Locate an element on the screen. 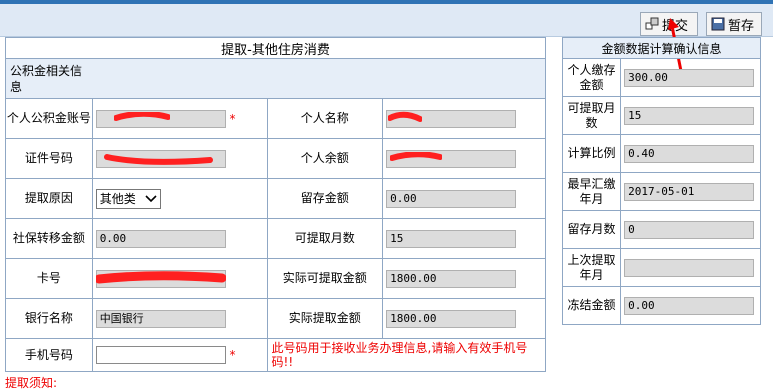 This screenshot has height=391, width=773. calc-panel-title: 金额数据计算确认信息 is located at coordinates (661, 48).